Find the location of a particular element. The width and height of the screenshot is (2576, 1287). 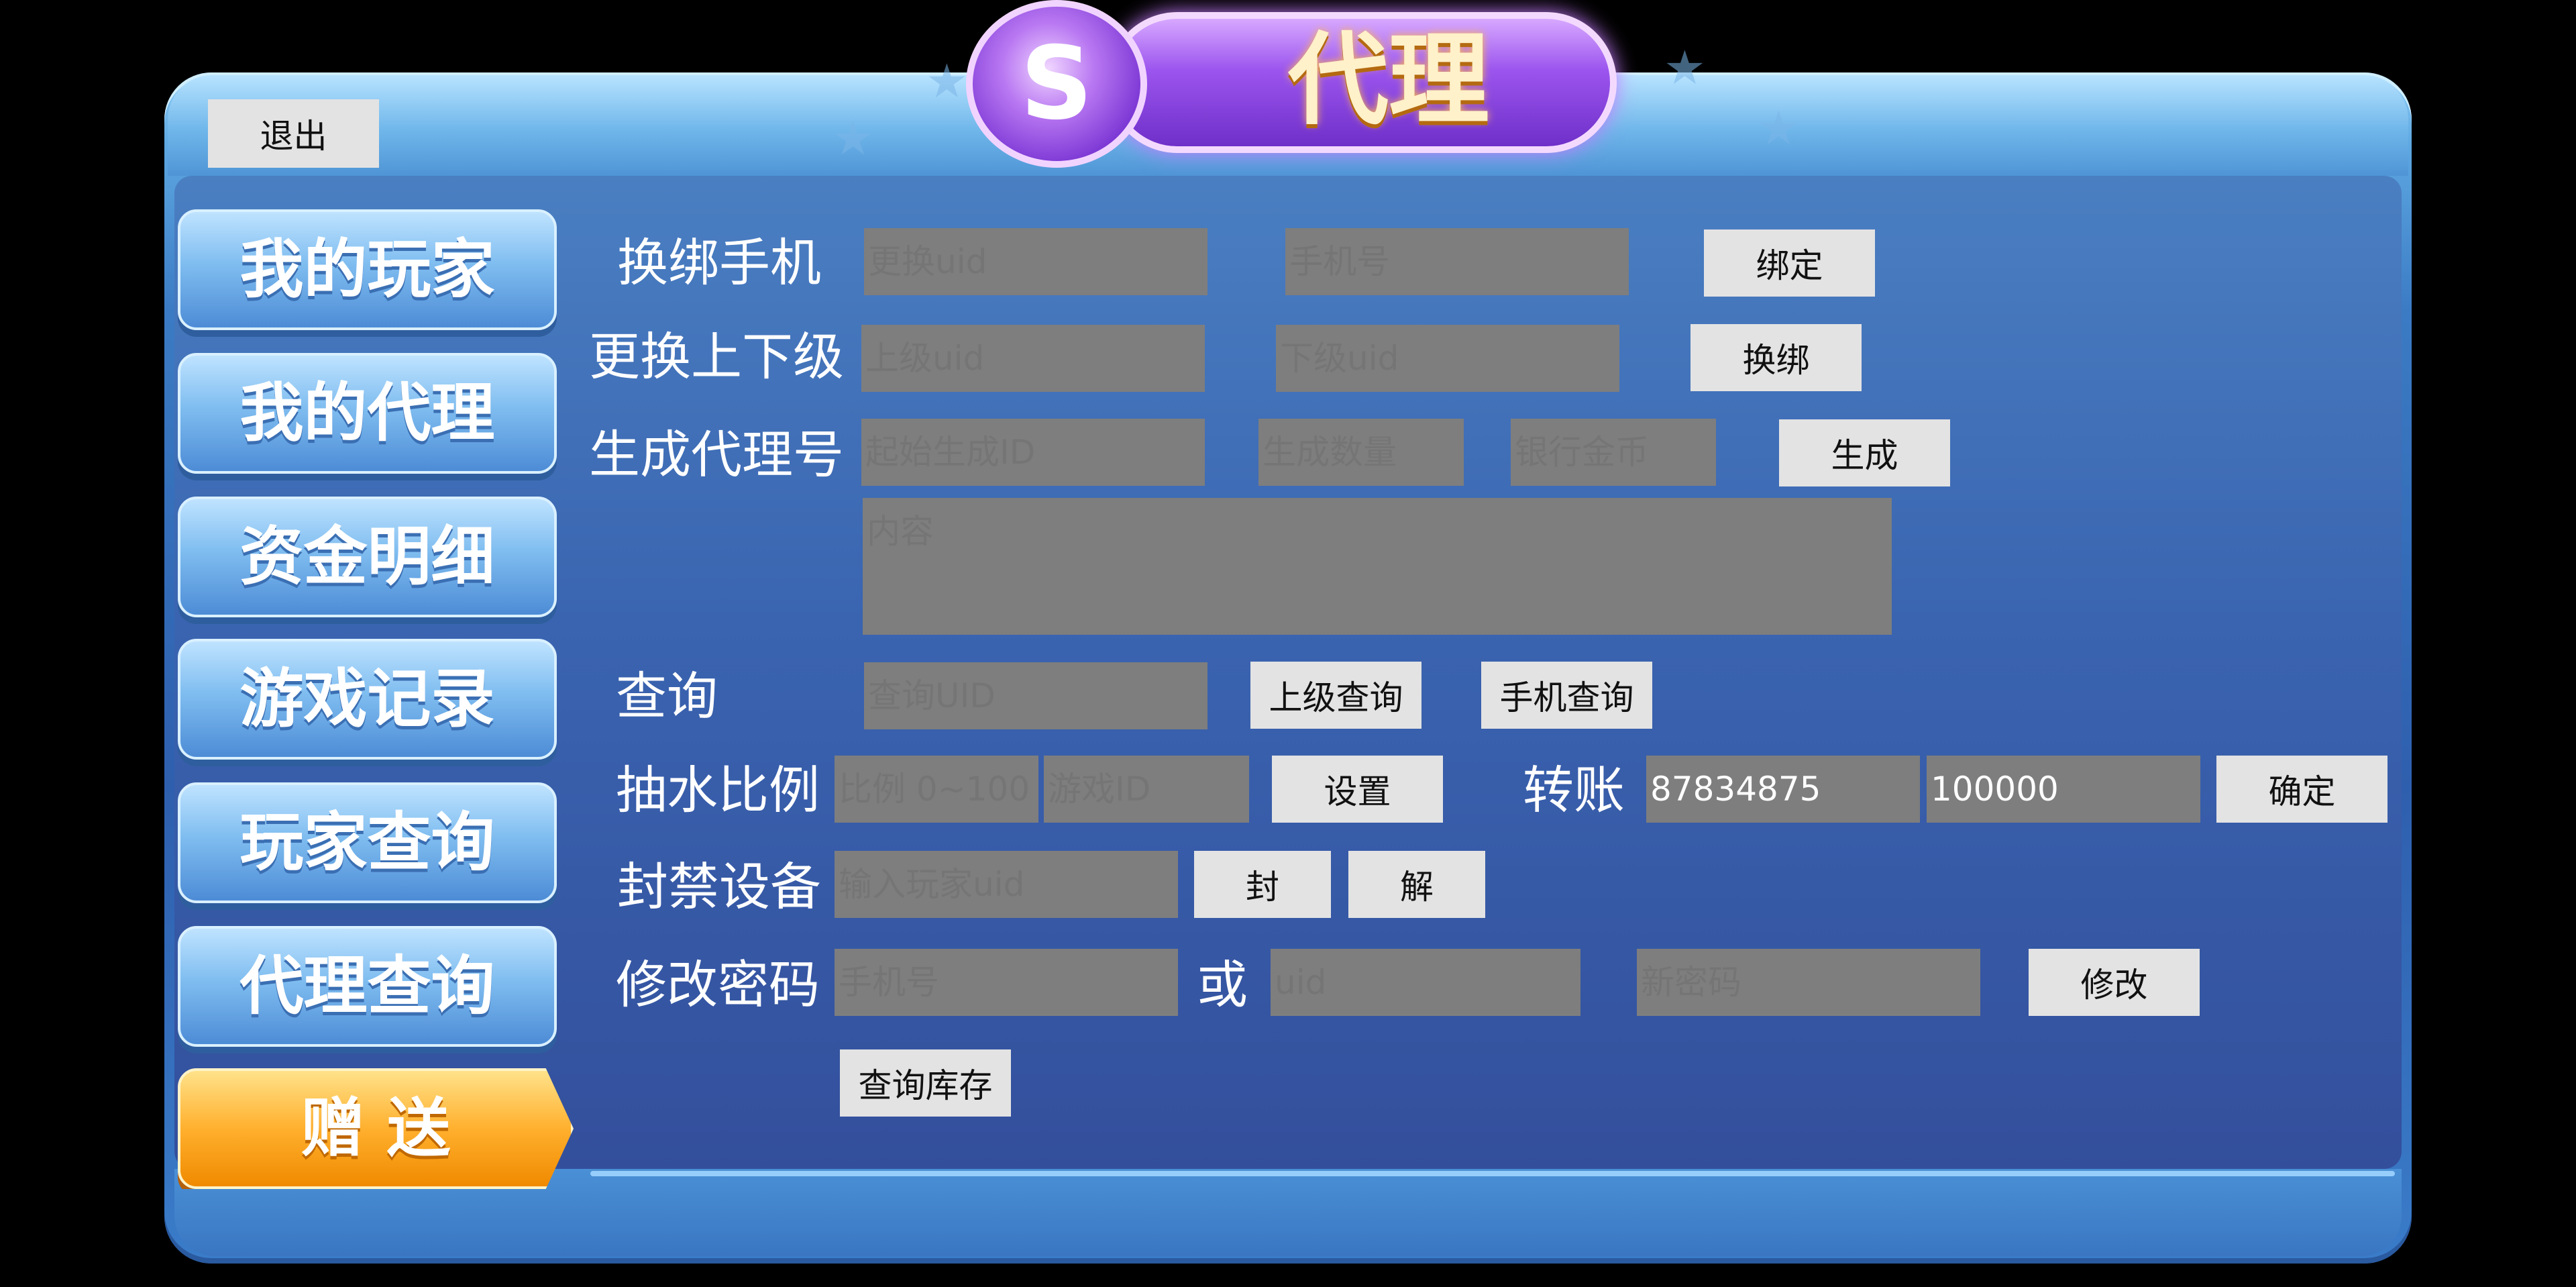

rake-ratio-input is located at coordinates (936, 790).